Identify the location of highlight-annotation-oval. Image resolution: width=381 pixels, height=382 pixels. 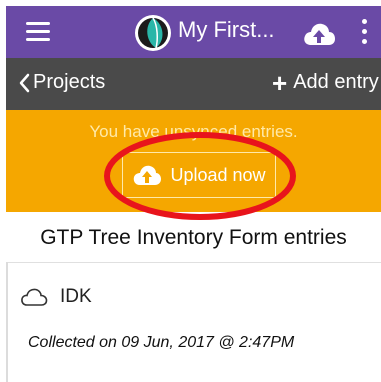
(200, 176).